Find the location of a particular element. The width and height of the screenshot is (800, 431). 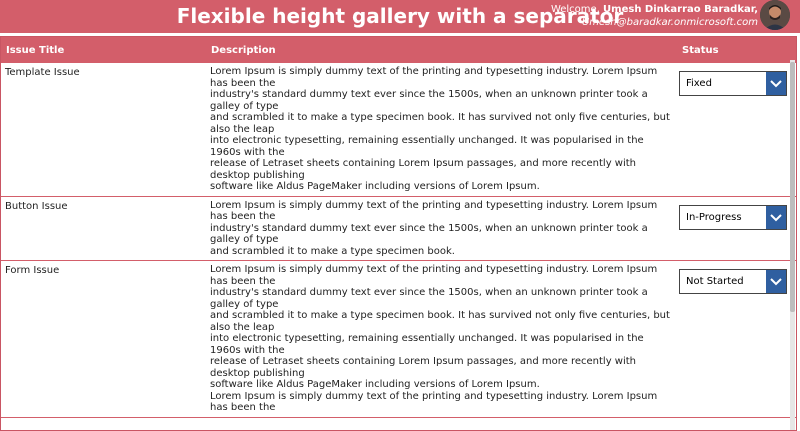

status-dropdown: Not Started is located at coordinates (733, 281).